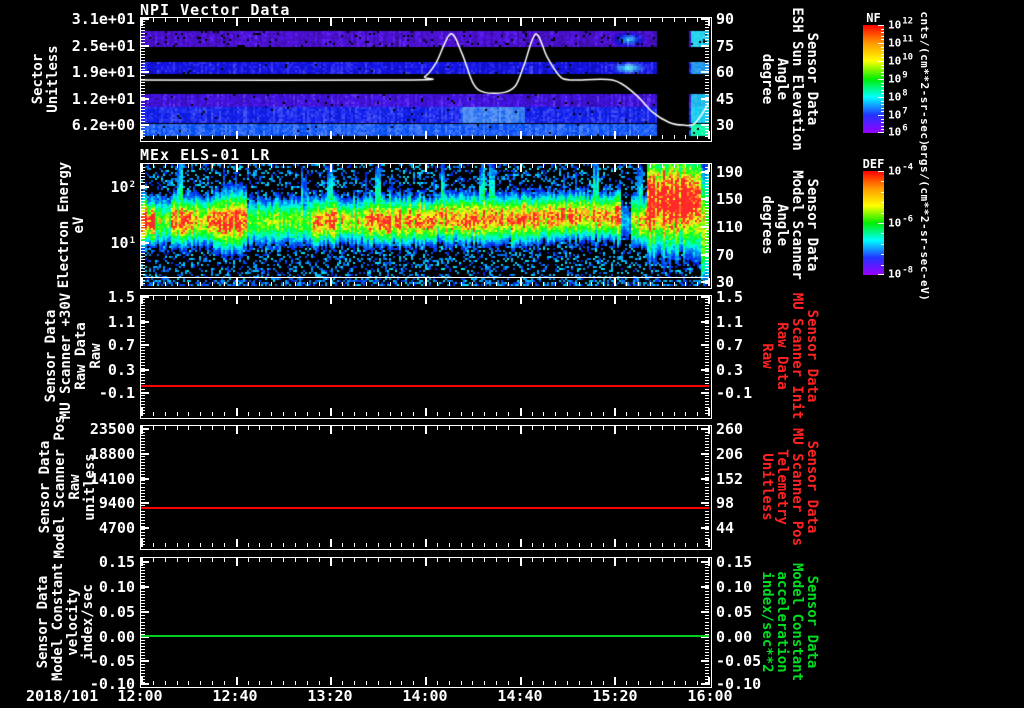  I want to click on y-tick-label-left: 102, so click(122, 186).